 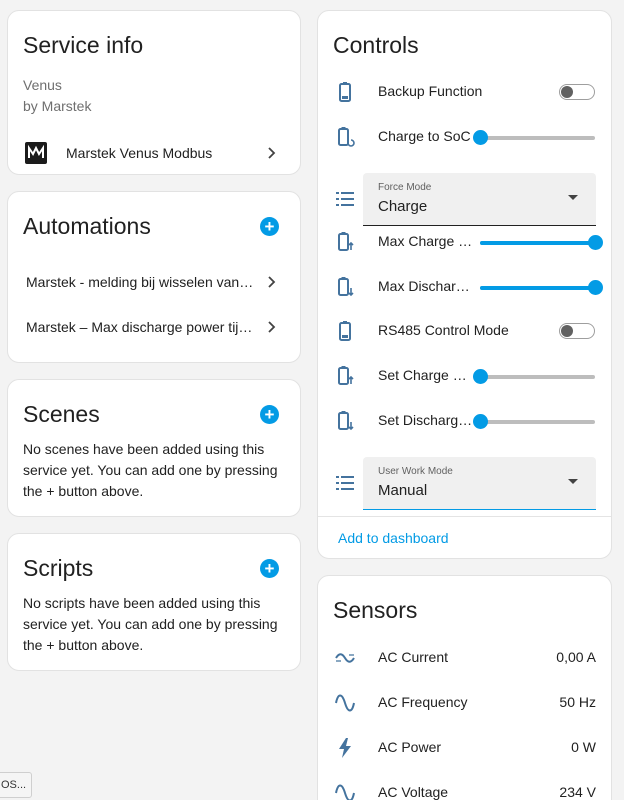 What do you see at coordinates (376, 45) in the screenshot?
I see `controls-title: Controls` at bounding box center [376, 45].